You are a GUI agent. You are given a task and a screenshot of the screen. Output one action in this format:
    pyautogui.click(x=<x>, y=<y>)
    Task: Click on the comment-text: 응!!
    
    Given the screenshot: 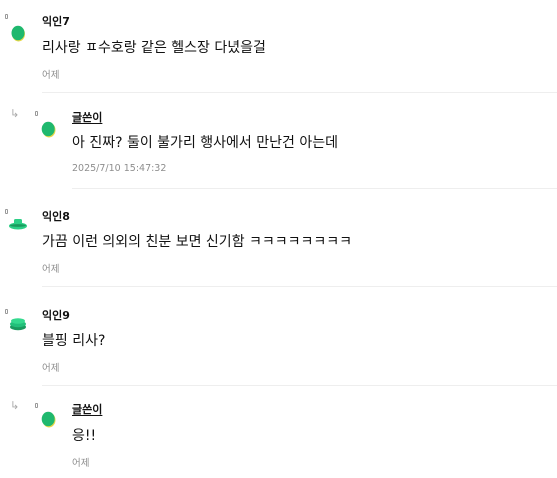 What is the action you would take?
    pyautogui.click(x=84, y=436)
    